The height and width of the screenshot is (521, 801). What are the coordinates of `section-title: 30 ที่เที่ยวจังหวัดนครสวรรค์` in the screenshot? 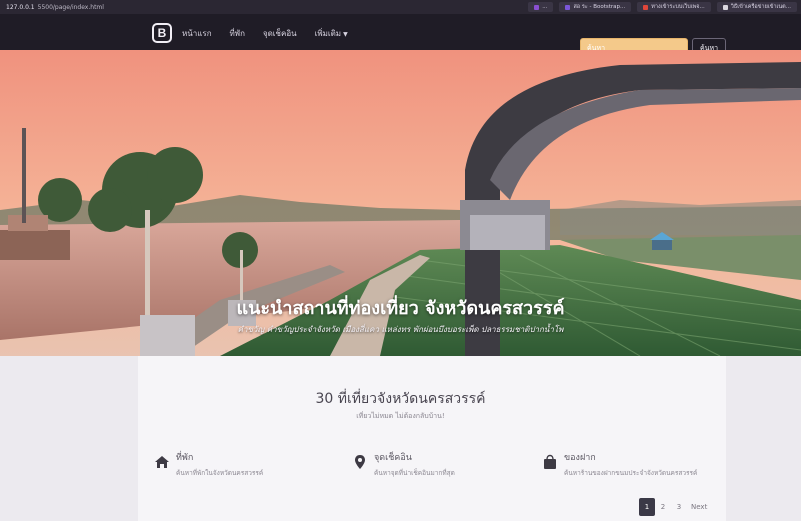 It's located at (400, 399).